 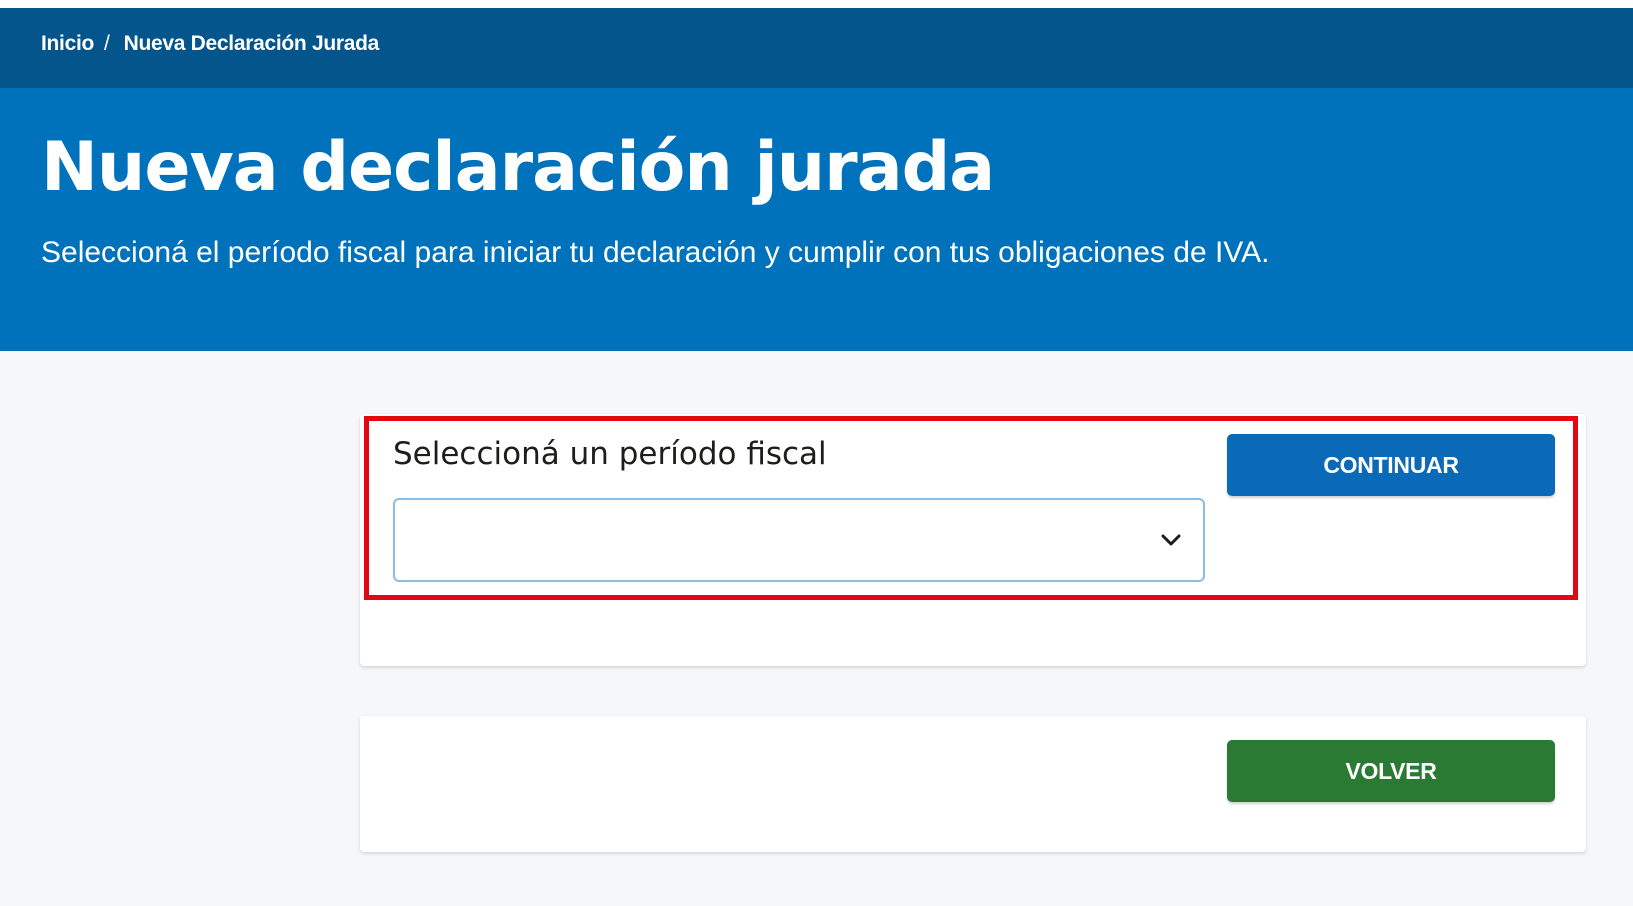 What do you see at coordinates (251, 43) in the screenshot?
I see `breadcrumb-current: Nueva Declaración Jurada` at bounding box center [251, 43].